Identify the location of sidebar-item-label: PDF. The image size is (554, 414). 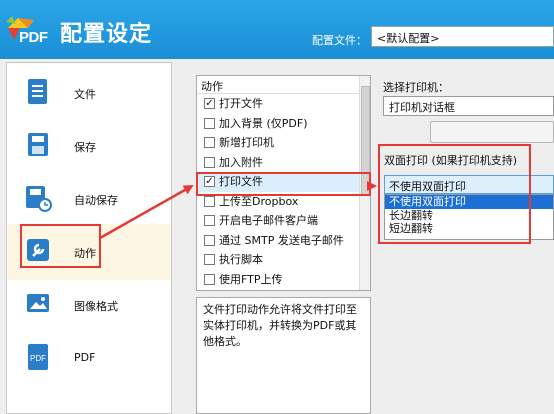
(85, 357).